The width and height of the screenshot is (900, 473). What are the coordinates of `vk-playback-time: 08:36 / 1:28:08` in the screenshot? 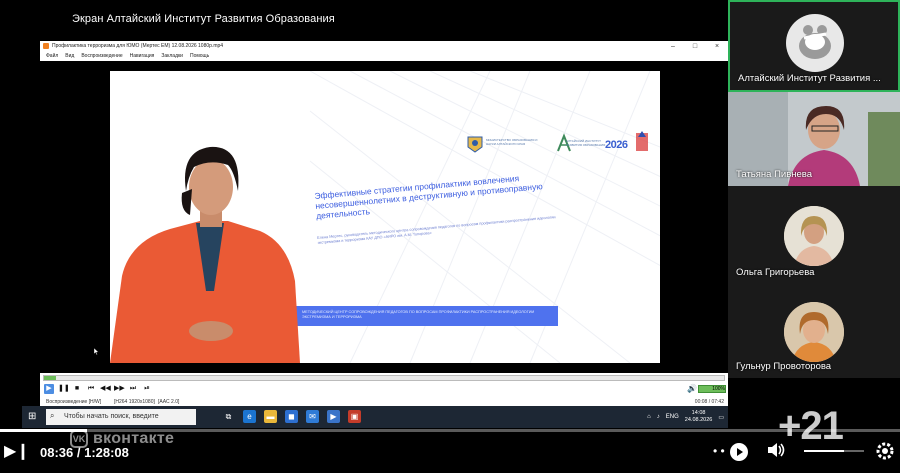 It's located at (84, 452).